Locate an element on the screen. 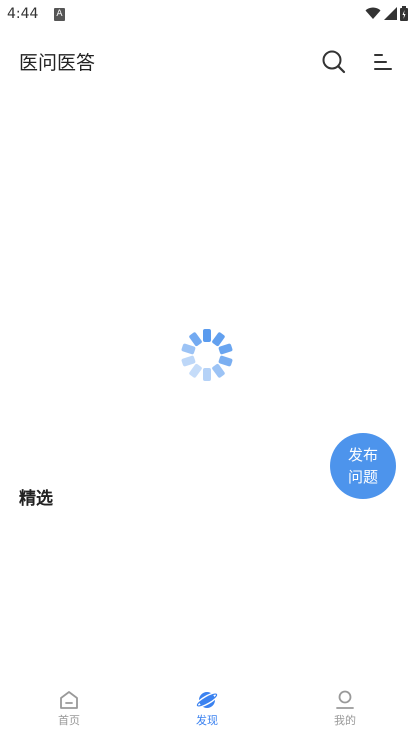 The height and width of the screenshot is (736, 414). tab-profile: 我的 is located at coordinates (345, 709).